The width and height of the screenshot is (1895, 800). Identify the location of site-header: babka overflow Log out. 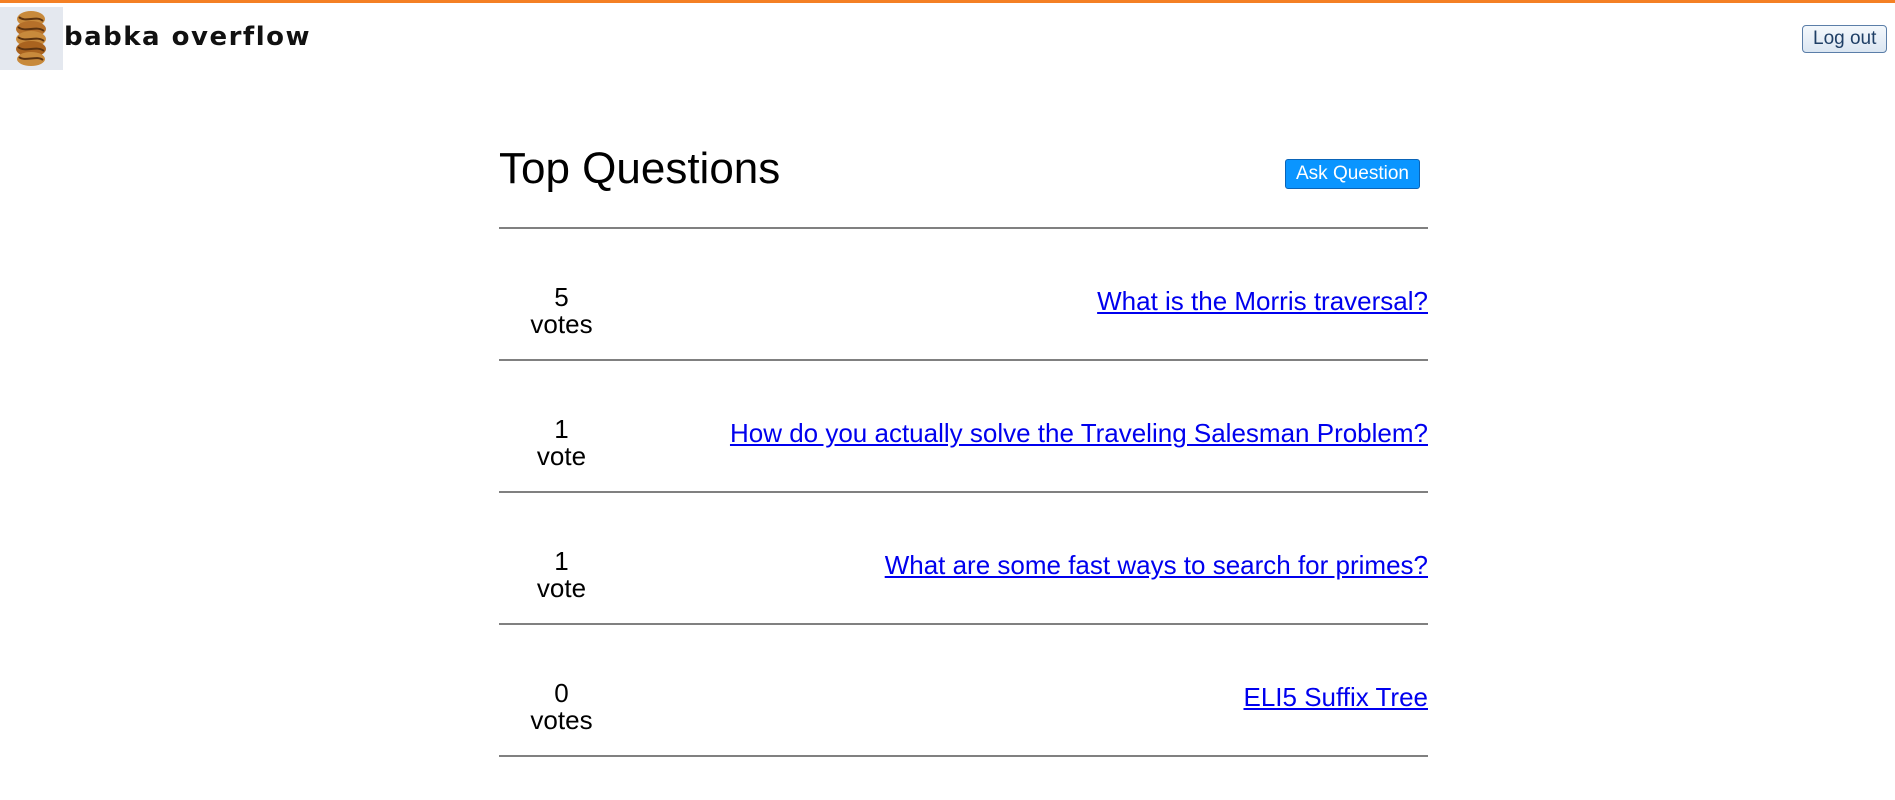
(947, 36).